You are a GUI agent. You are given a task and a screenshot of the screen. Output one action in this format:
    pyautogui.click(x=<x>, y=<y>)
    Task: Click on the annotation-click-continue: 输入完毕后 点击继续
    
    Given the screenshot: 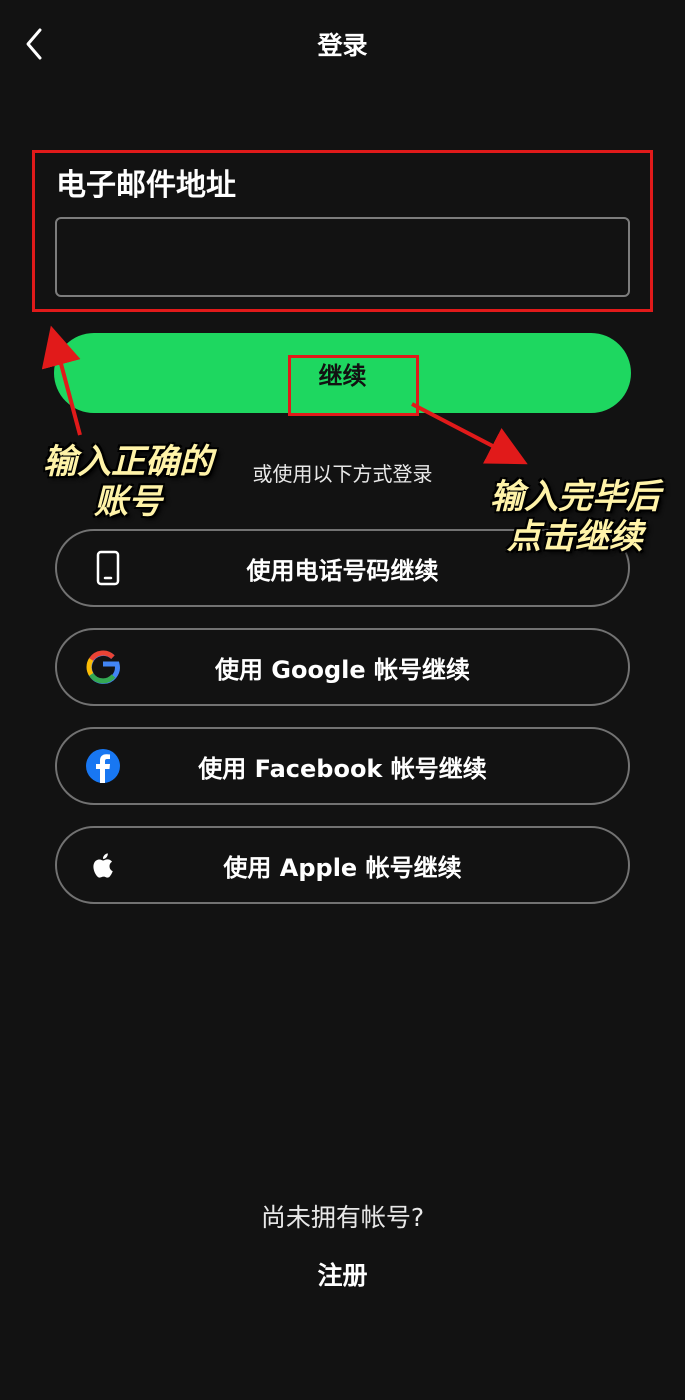 What is the action you would take?
    pyautogui.click(x=575, y=517)
    